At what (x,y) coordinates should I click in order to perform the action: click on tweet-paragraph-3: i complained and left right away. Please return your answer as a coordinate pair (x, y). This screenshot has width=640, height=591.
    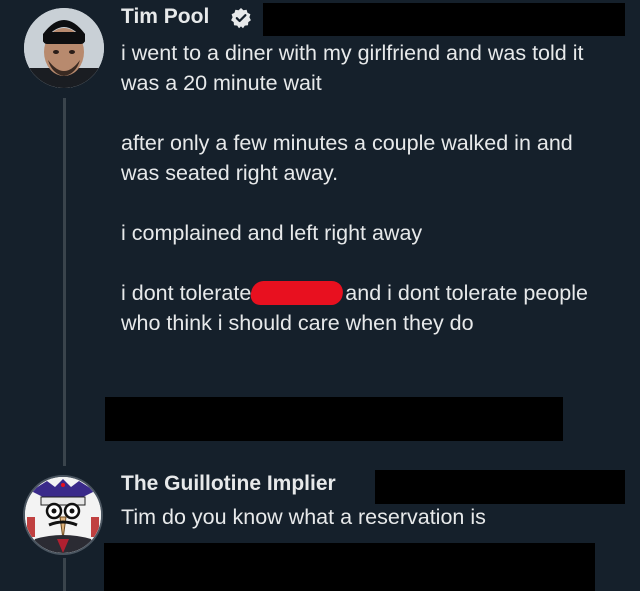
    Looking at the image, I should click on (272, 233).